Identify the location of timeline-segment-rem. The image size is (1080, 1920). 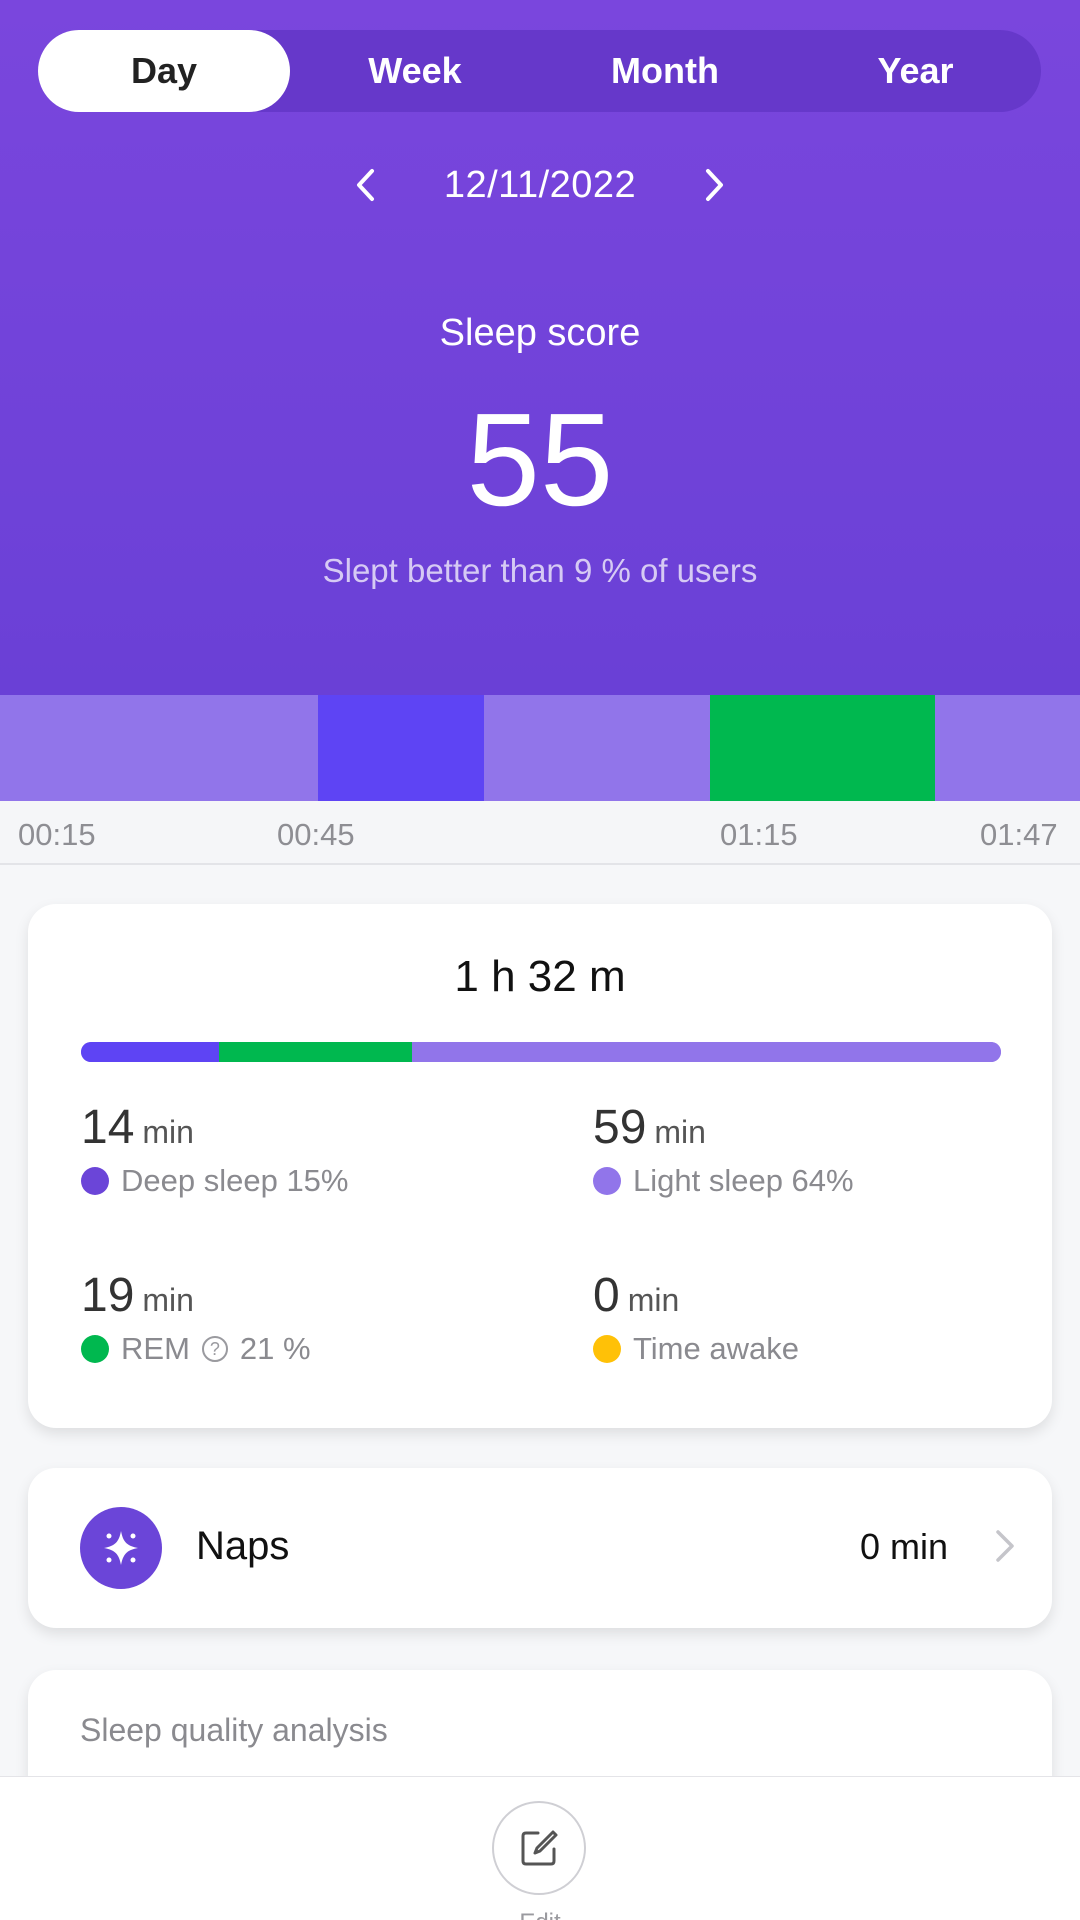
(822, 748).